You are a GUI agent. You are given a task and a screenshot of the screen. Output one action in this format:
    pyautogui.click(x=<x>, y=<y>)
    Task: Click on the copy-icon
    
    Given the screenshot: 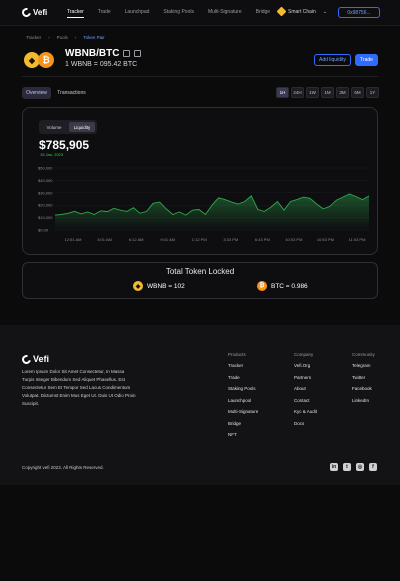 What is the action you would take?
    pyautogui.click(x=138, y=53)
    